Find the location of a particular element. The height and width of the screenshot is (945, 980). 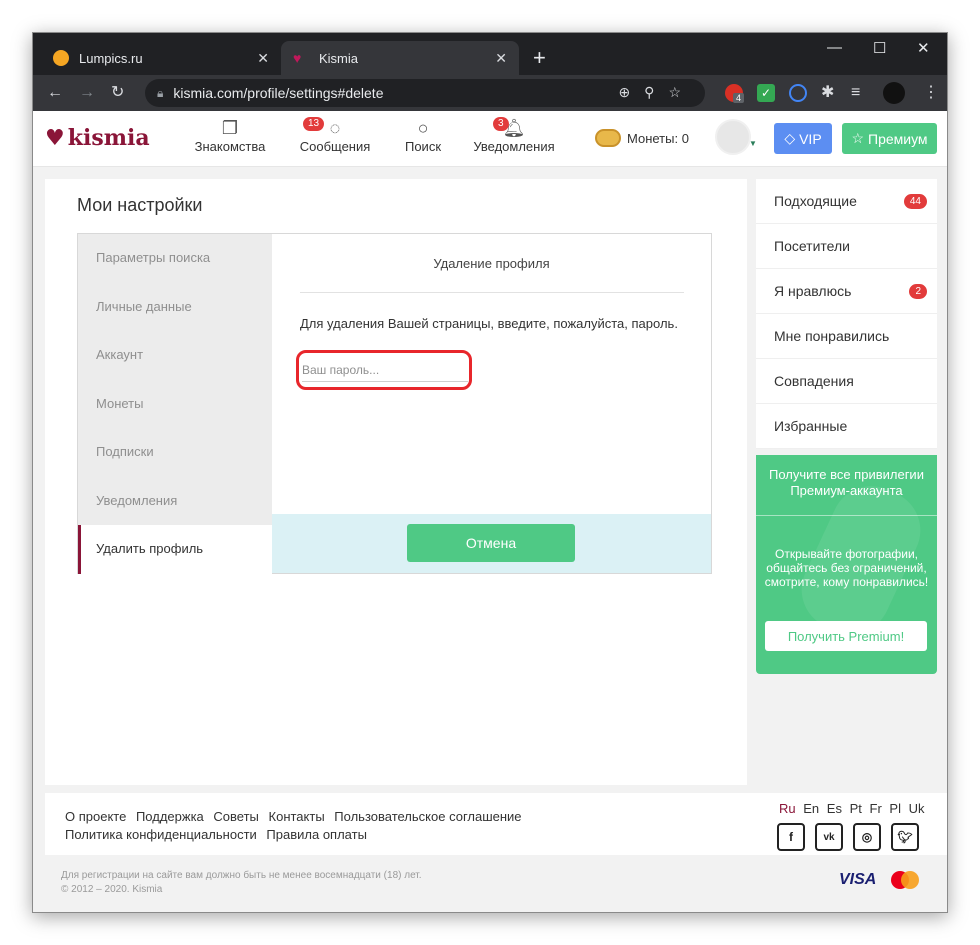

sidebar-item-label: Подходящие is located at coordinates (815, 201).